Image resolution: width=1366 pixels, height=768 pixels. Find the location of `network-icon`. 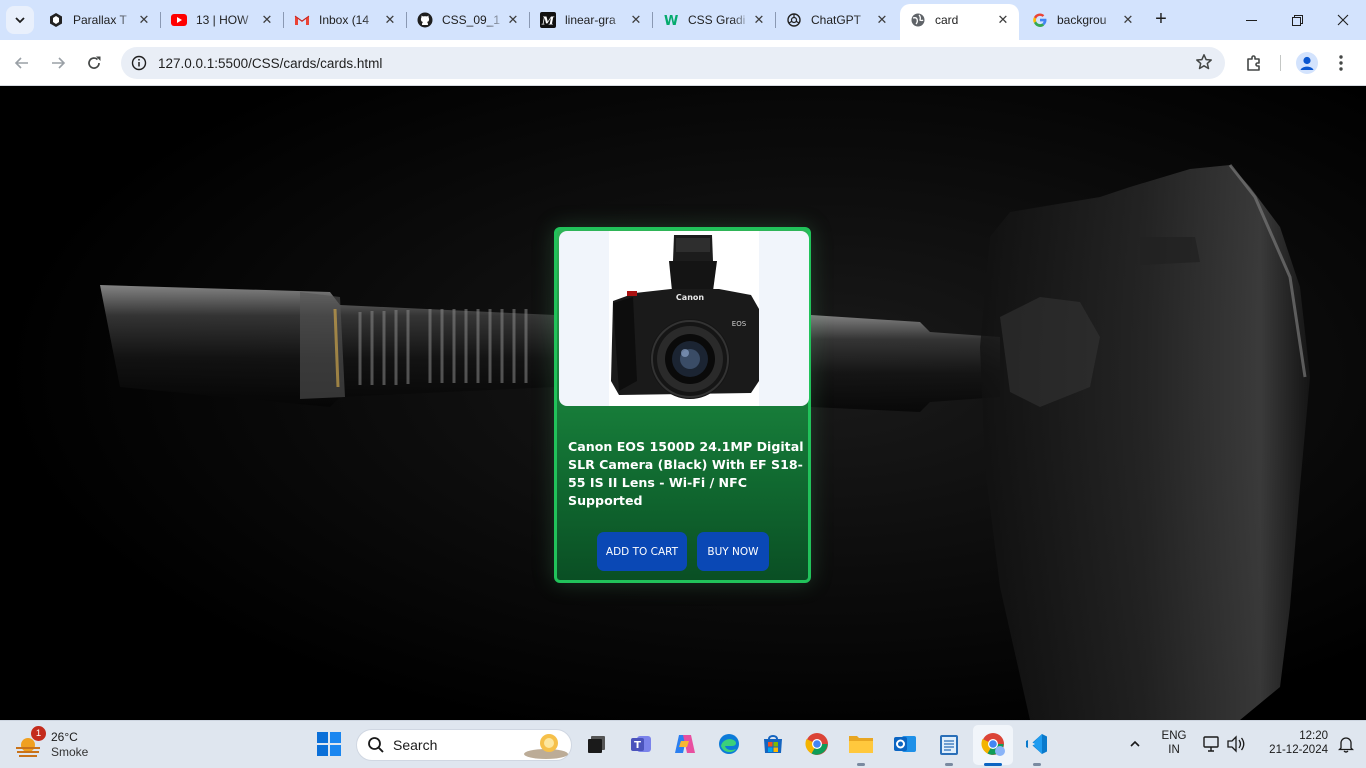

network-icon is located at coordinates (1212, 744).